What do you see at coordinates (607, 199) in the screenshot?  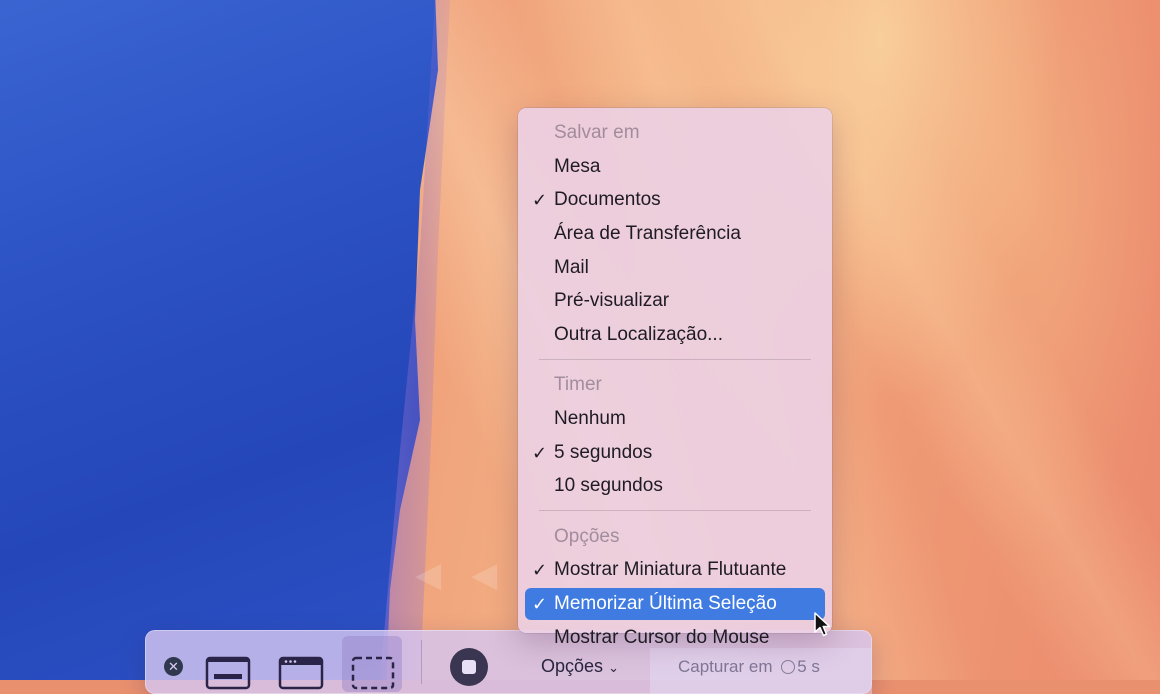 I see `menu-item-label: Documentos` at bounding box center [607, 199].